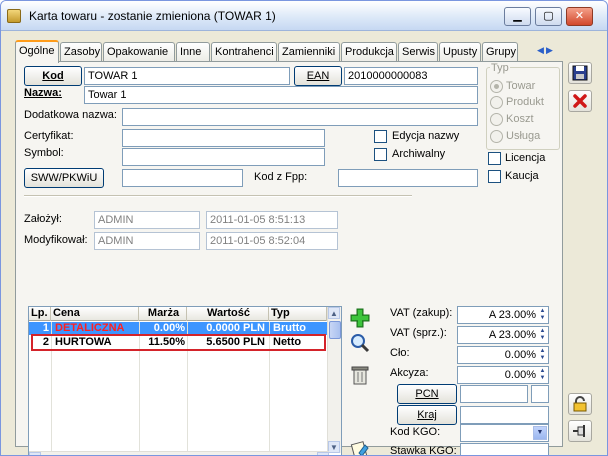  I want to click on price-grid-header: Lp. Cena Marża Wartość Typ, so click(179, 314).